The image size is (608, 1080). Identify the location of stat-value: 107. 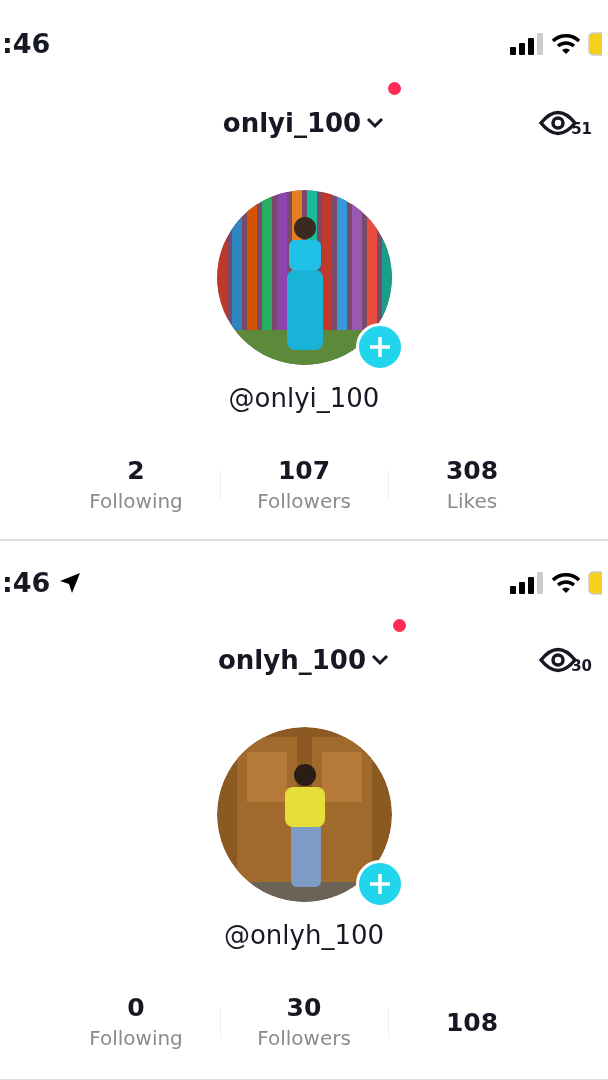
(304, 471).